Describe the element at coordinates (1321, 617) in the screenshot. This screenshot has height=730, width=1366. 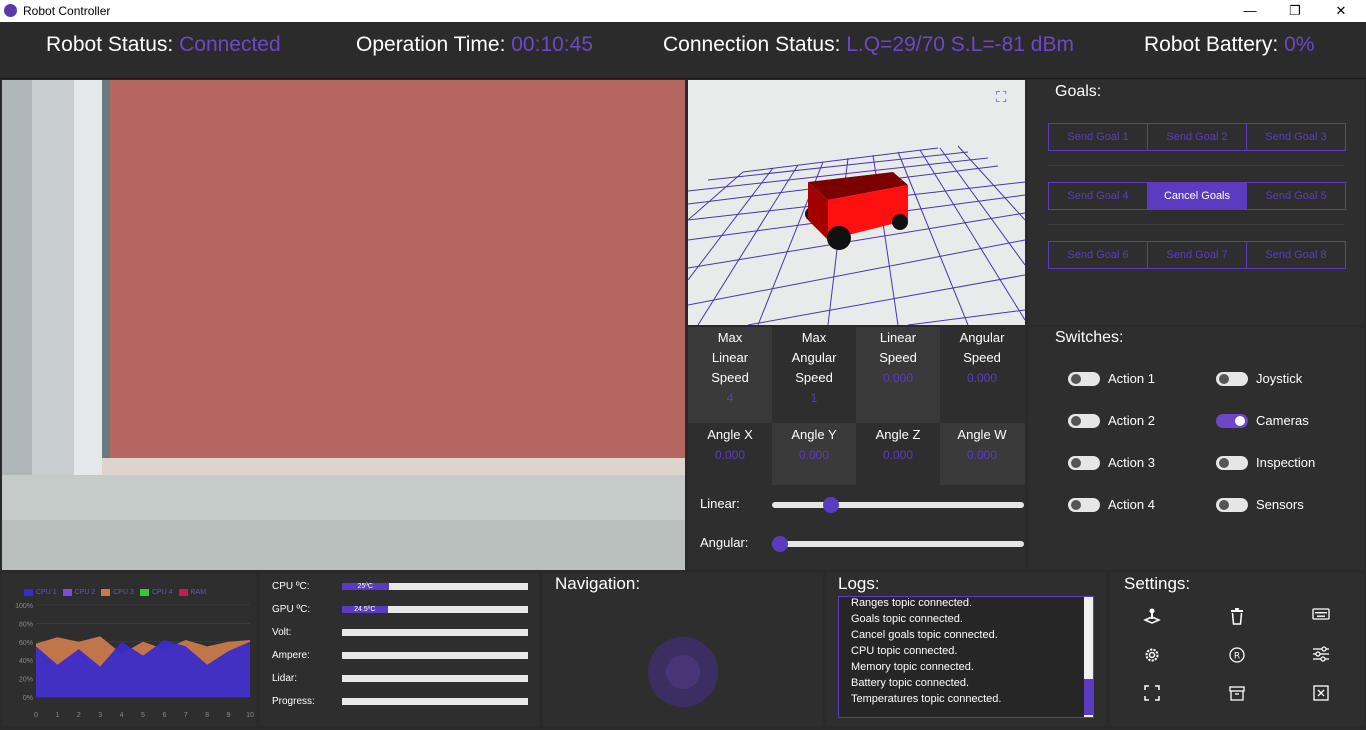
I see `keyboard-icon` at that location.